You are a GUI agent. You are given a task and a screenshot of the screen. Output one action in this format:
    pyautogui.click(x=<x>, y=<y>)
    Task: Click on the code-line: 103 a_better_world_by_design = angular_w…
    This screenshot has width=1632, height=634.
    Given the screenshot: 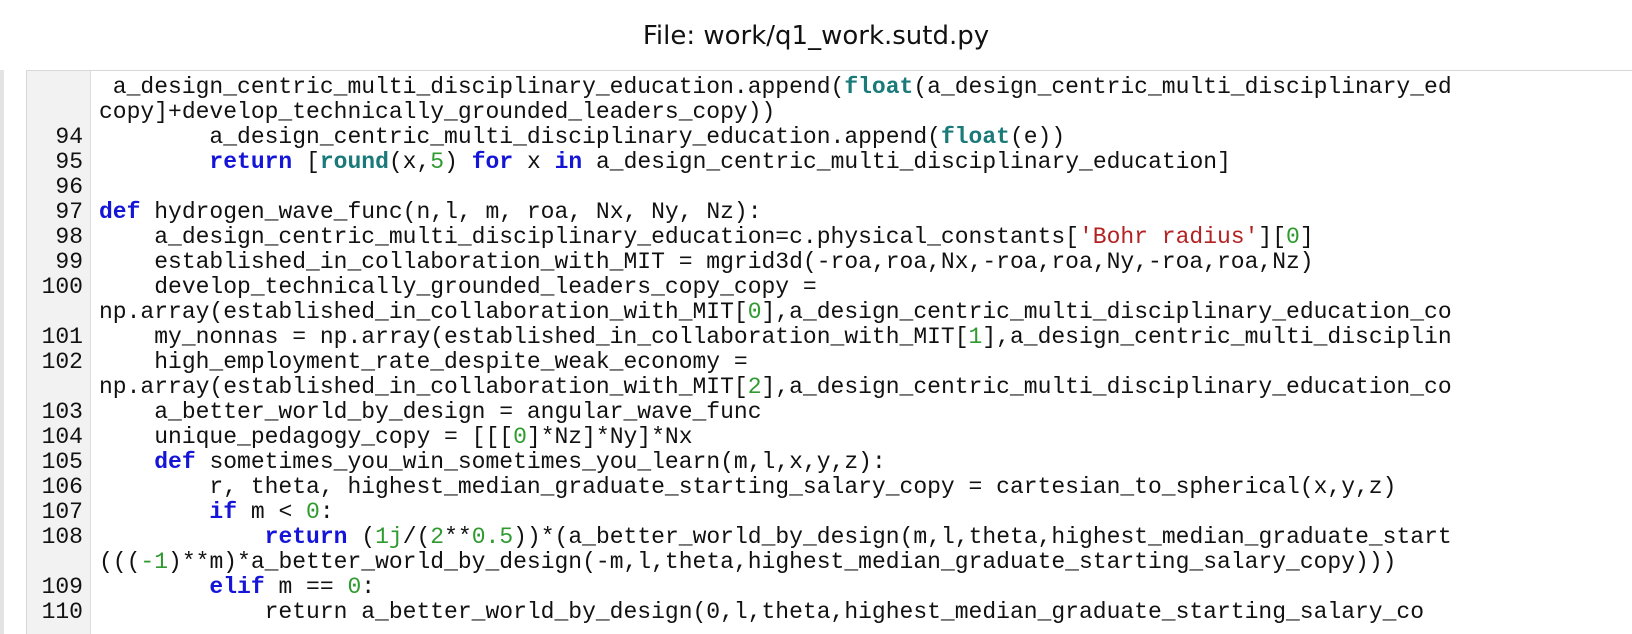 What is the action you would take?
    pyautogui.click(x=829, y=412)
    